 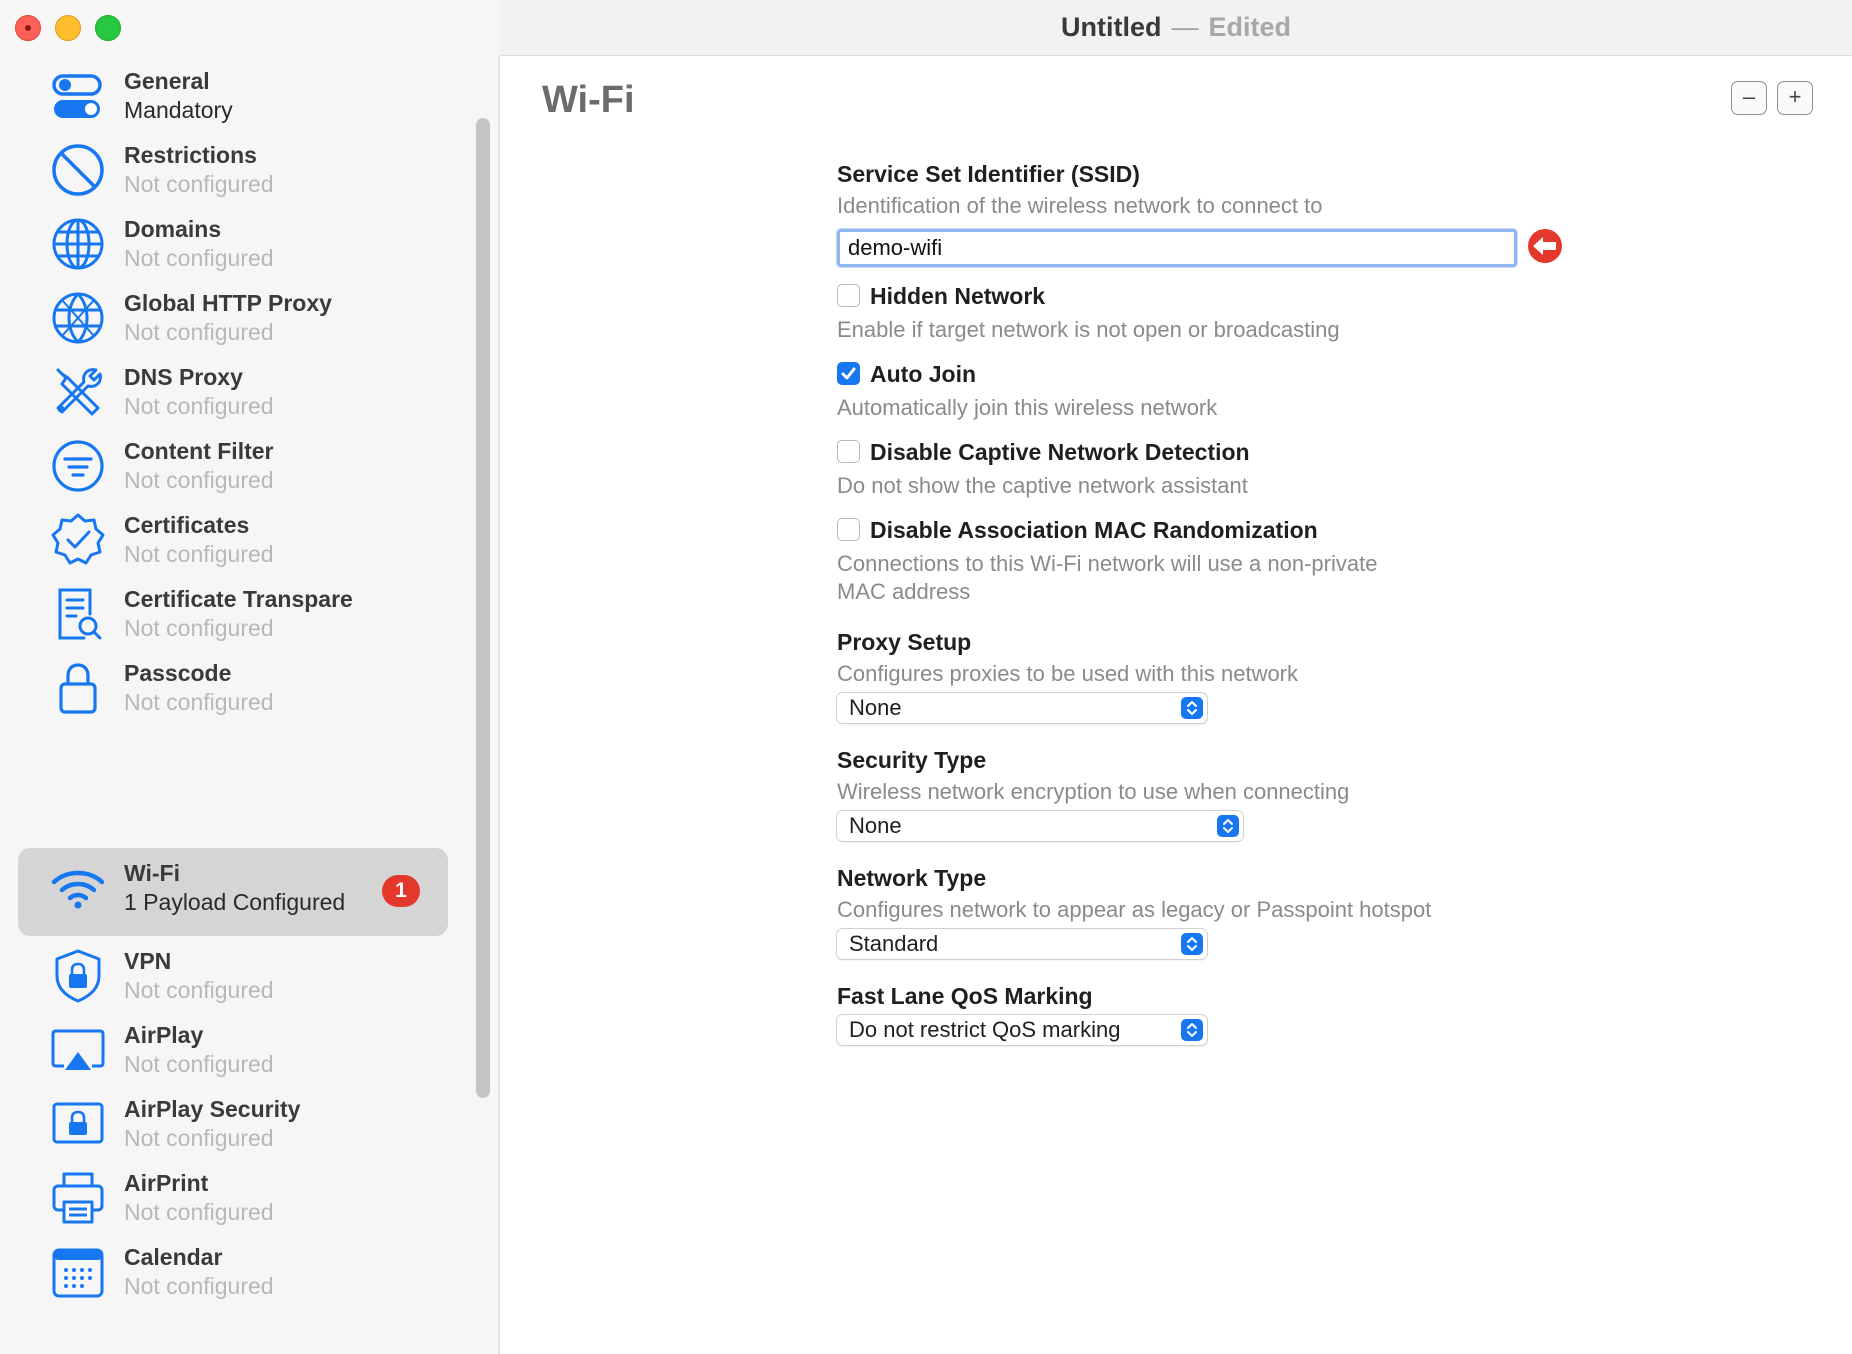 I want to click on document-title: Untitled, so click(x=1111, y=27).